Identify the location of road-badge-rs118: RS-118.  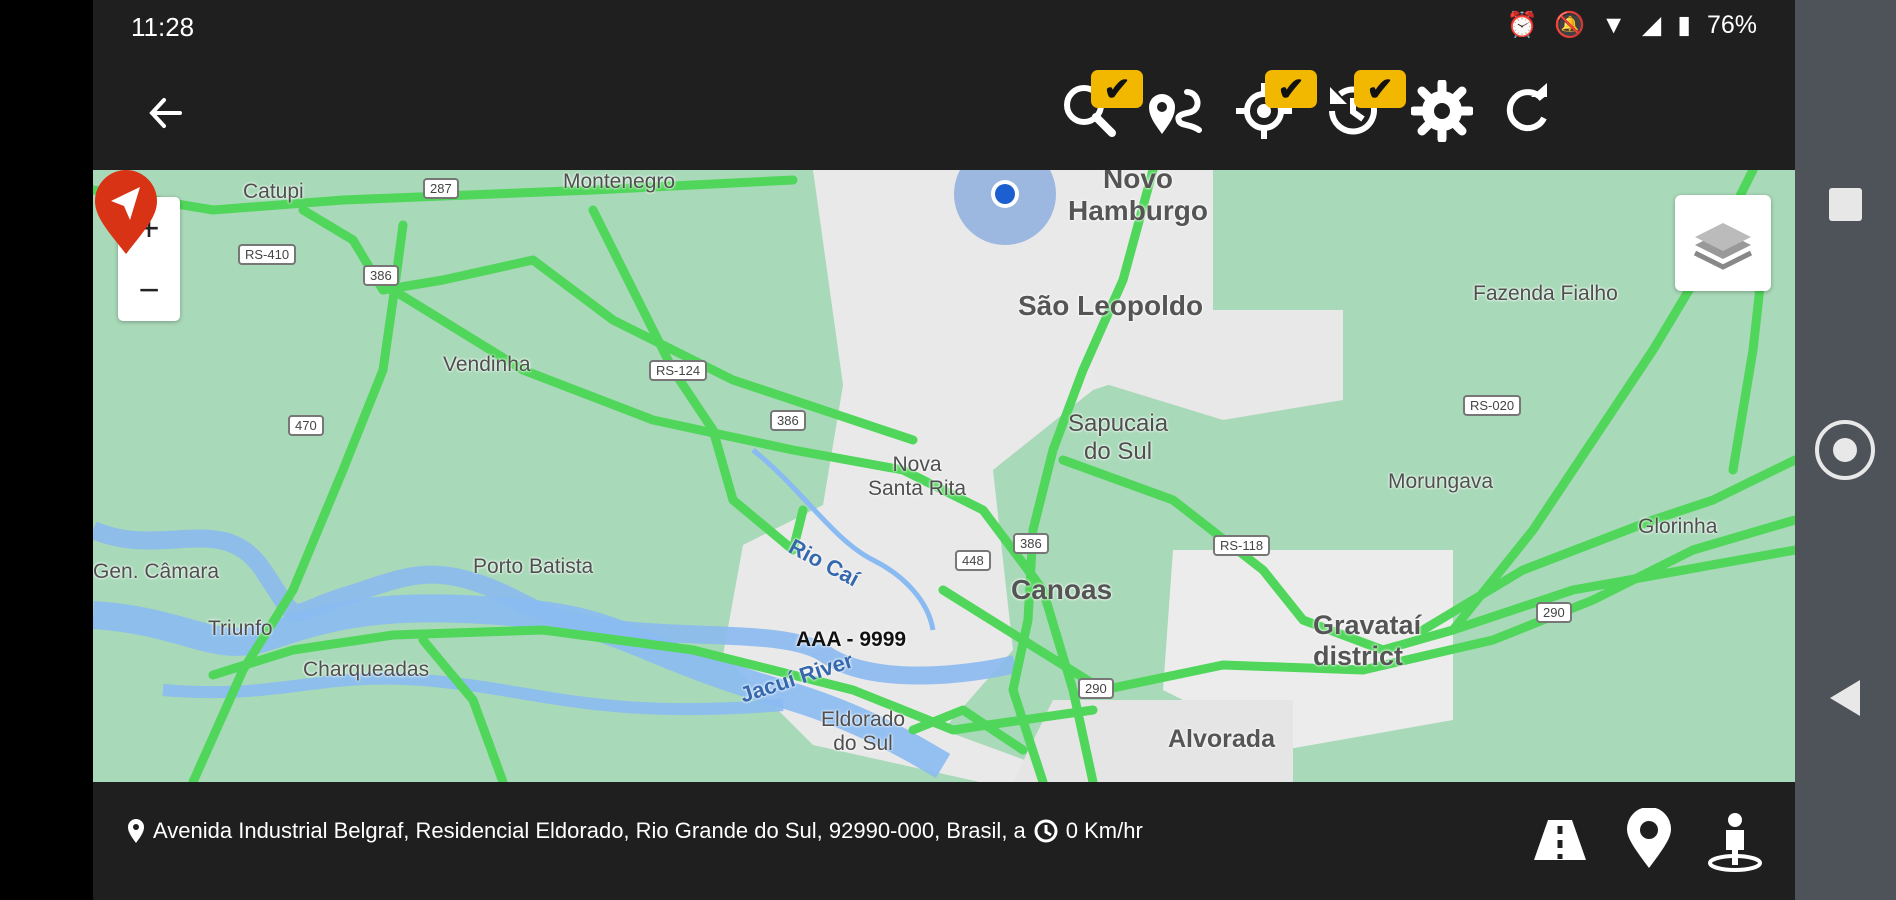
(1242, 545).